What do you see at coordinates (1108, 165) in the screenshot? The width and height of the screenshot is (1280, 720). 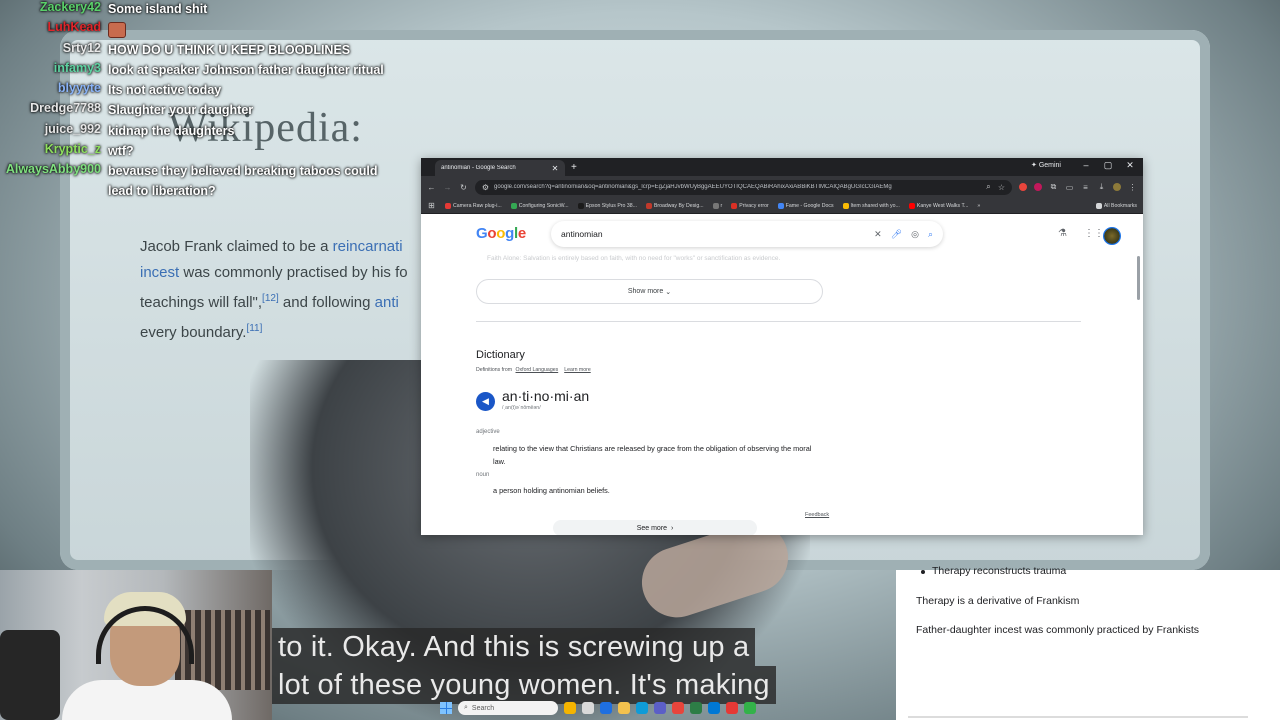 I see `maximize-icon: ▢` at bounding box center [1108, 165].